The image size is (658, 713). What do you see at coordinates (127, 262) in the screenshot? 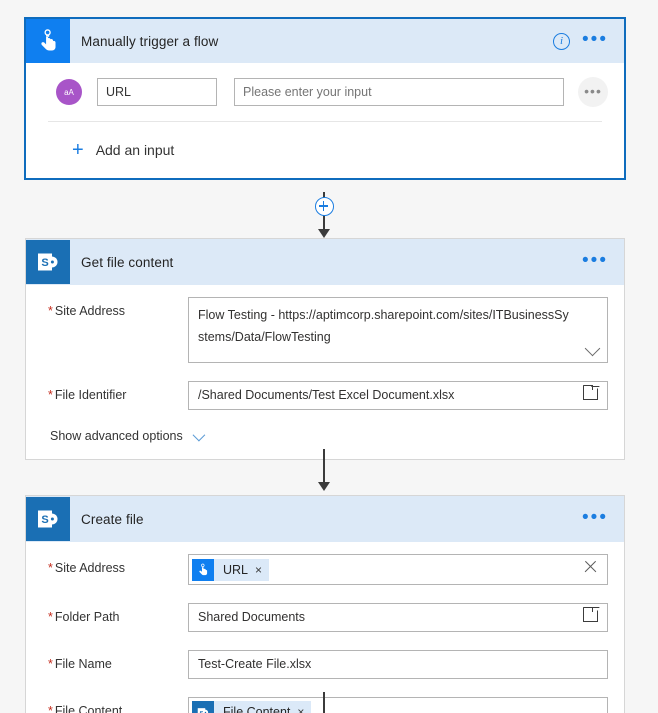
I see `card-title-get-file-content: Get file content` at bounding box center [127, 262].